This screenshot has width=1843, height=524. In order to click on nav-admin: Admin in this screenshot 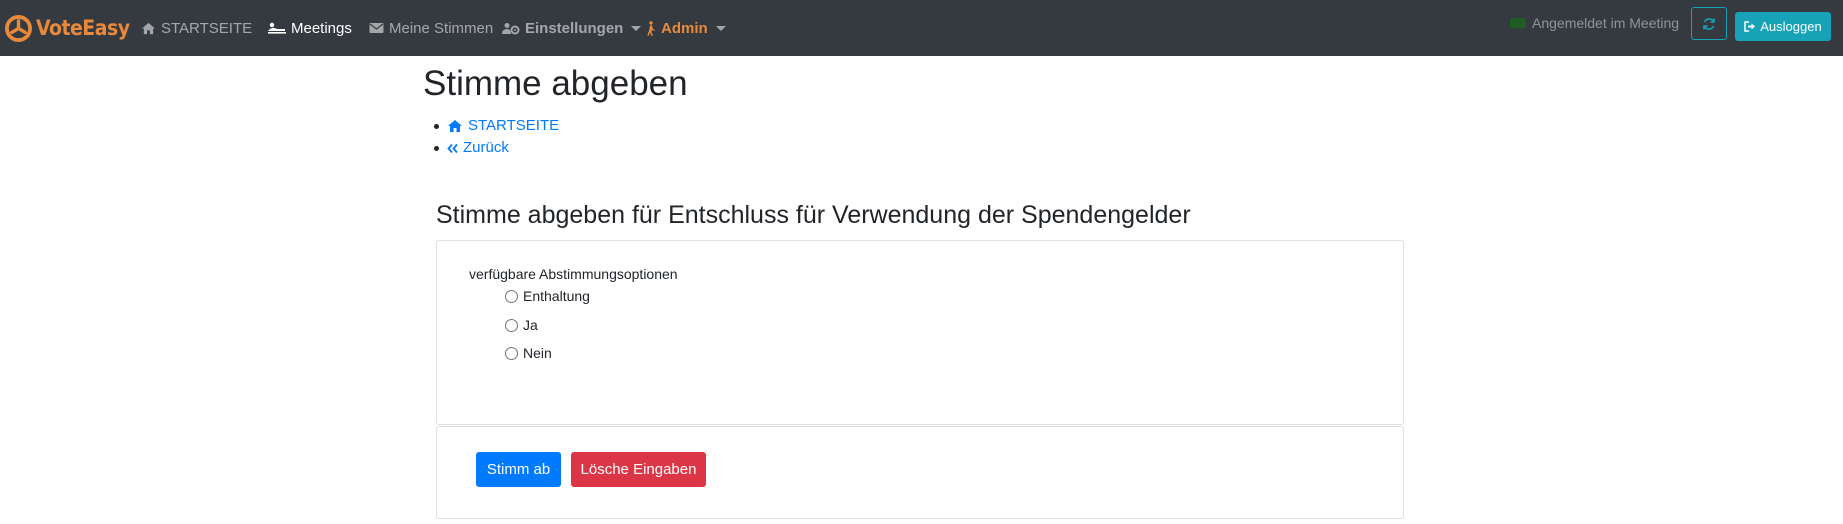, I will do `click(685, 28)`.